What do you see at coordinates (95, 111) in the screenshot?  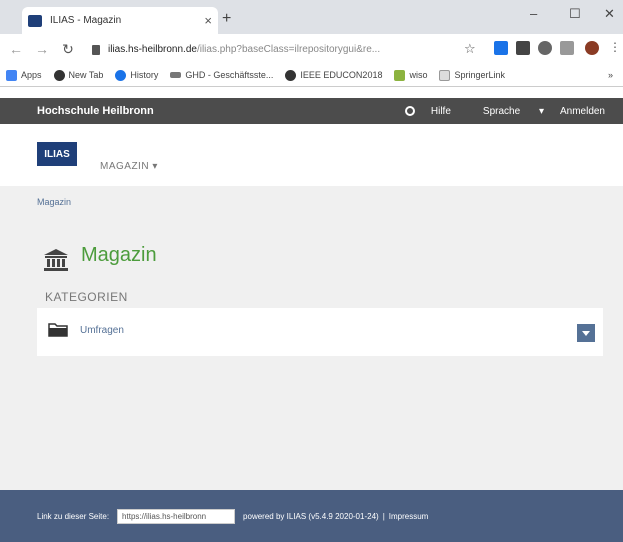 I see `brand-name: Hochschule Heilbronn` at bounding box center [95, 111].